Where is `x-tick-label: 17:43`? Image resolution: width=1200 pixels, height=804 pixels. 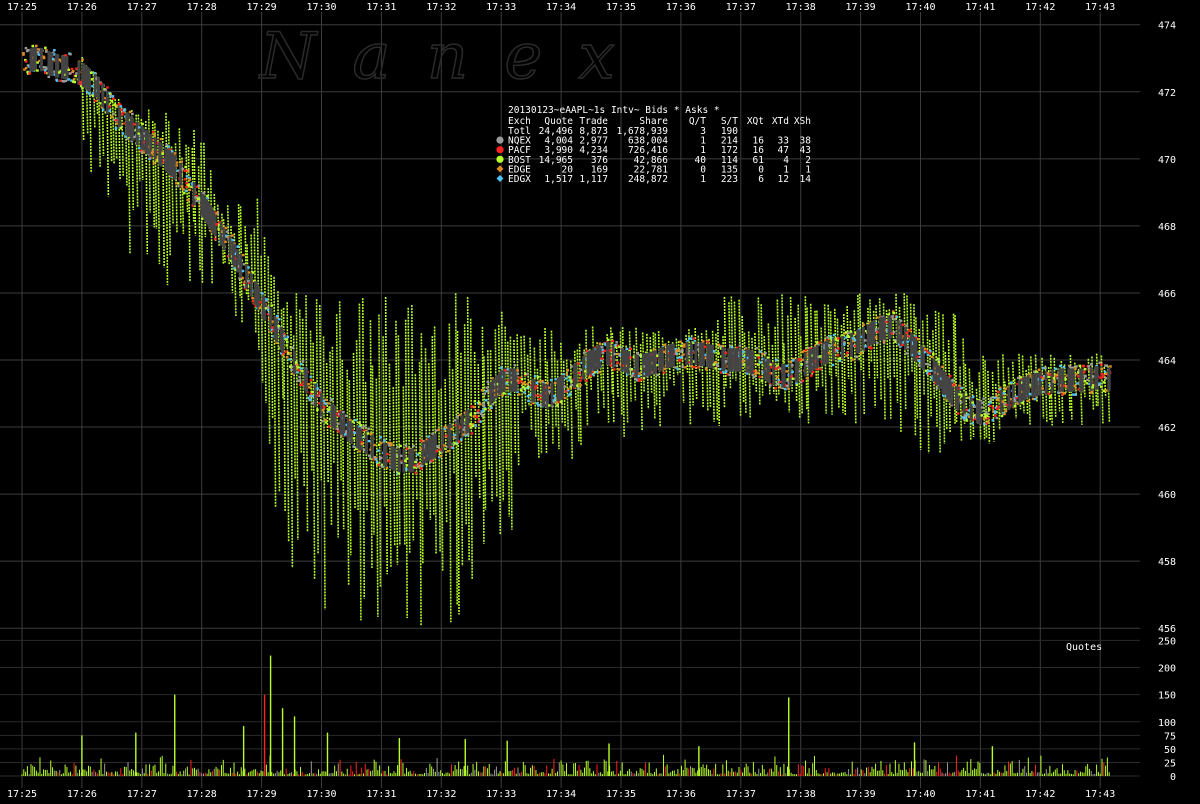 x-tick-label: 17:43 is located at coordinates (1100, 794).